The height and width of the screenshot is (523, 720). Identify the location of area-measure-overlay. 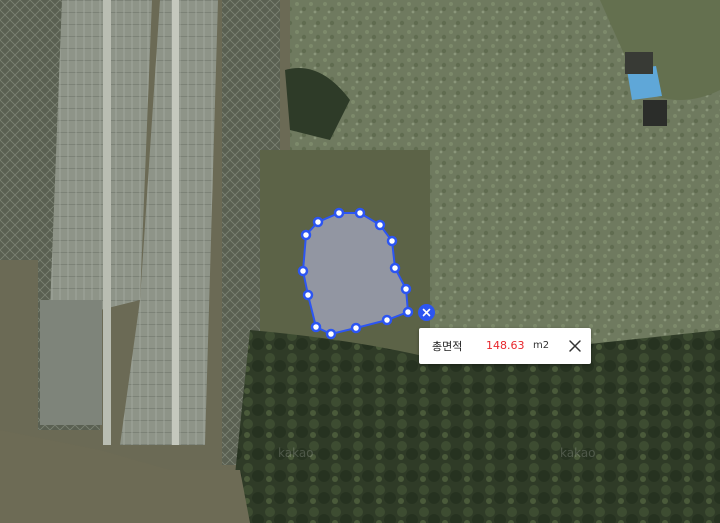
(355, 273).